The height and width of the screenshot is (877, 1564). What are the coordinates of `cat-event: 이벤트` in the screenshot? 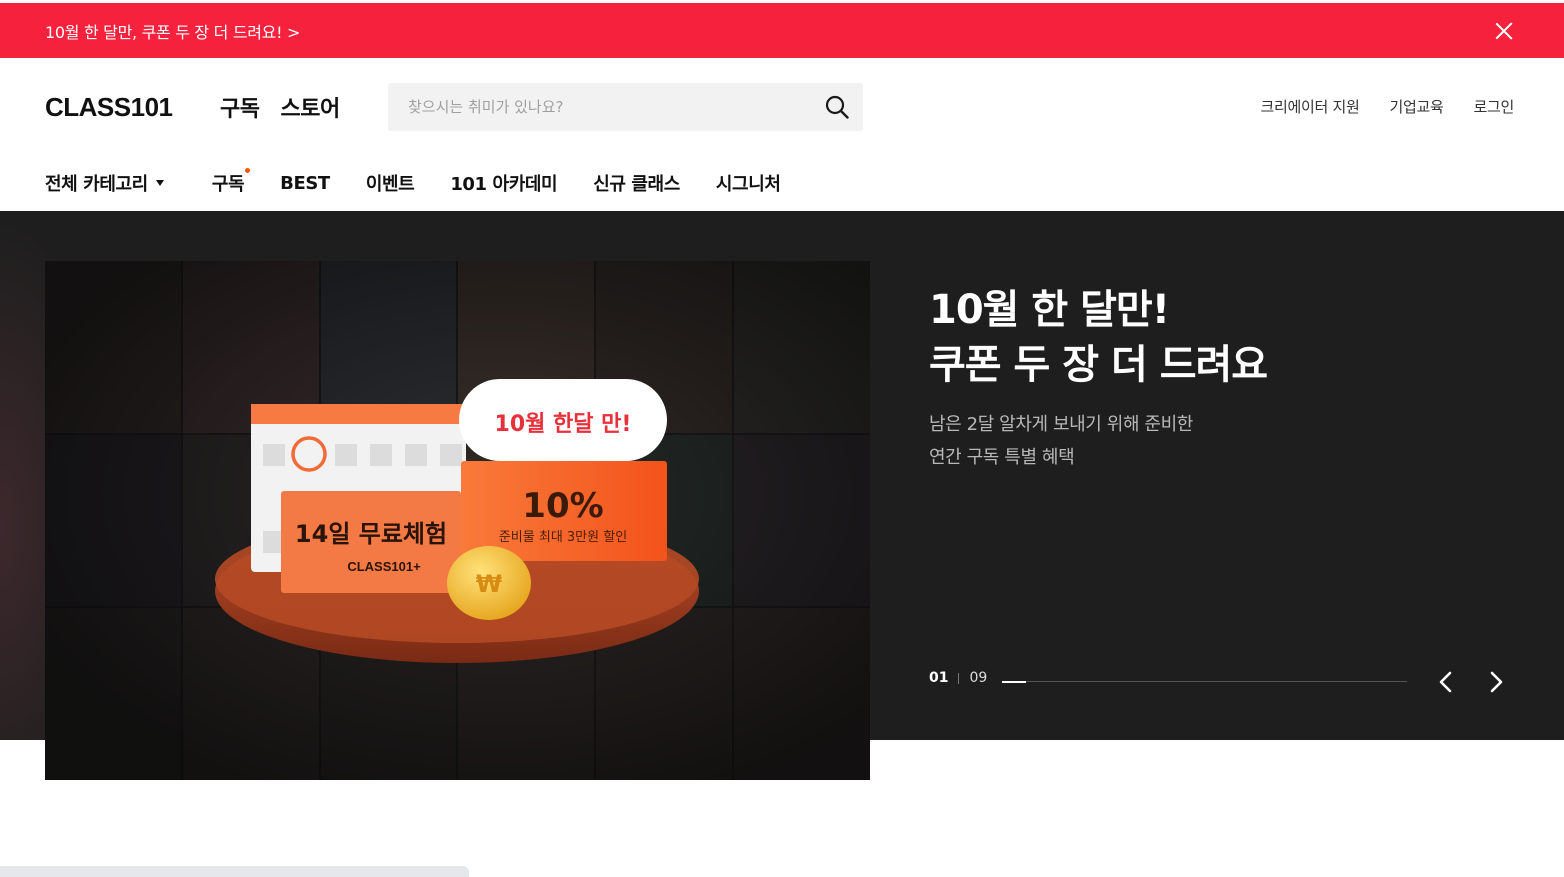 It's located at (390, 183).